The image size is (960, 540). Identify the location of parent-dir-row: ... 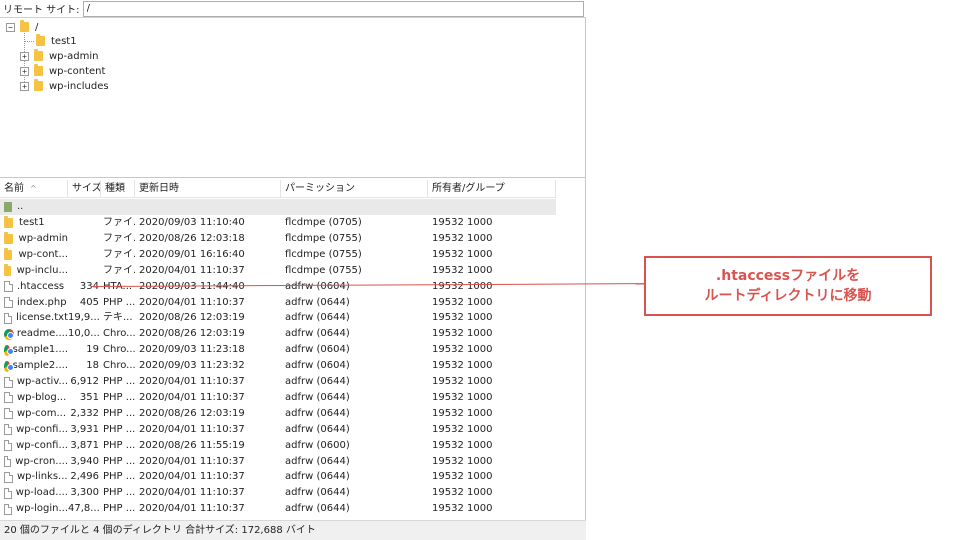
(278, 207).